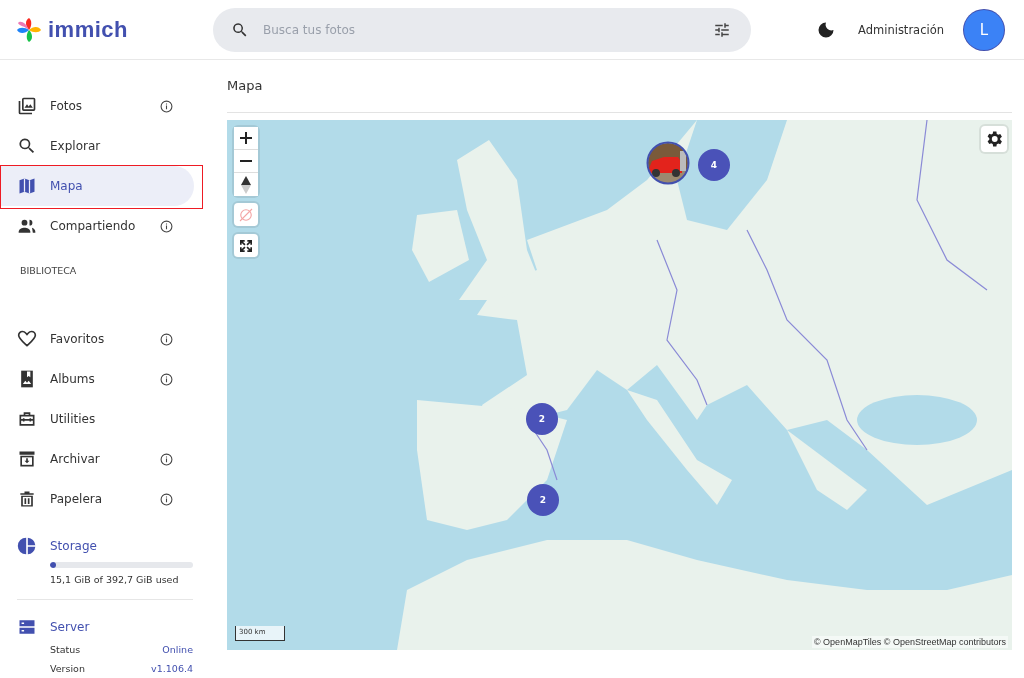  Describe the element at coordinates (29, 29) in the screenshot. I see `pinwheel-logo-icon` at that location.